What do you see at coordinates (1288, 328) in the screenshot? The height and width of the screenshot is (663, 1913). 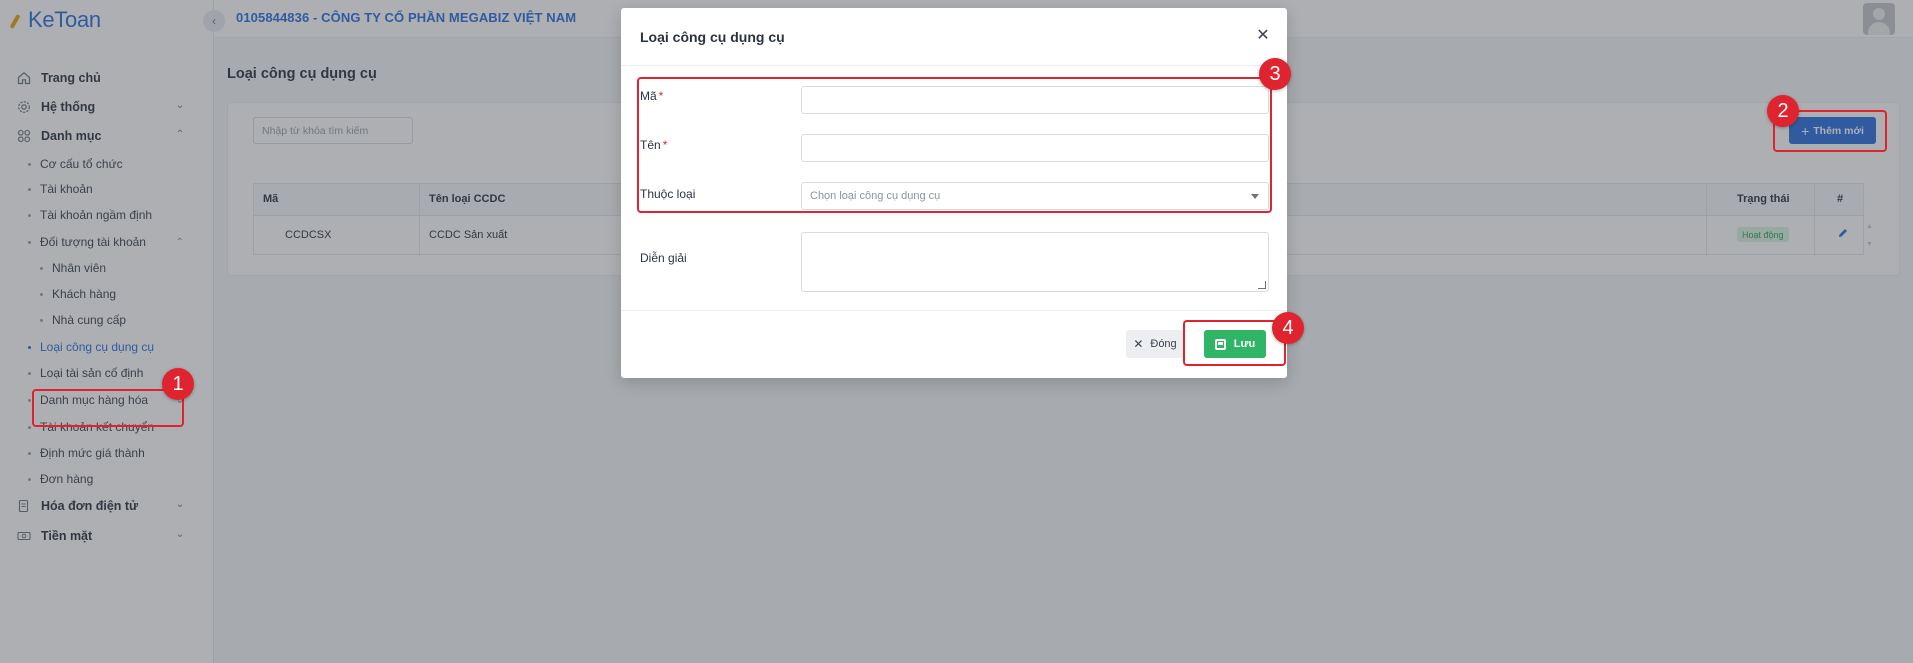 I see `annotation-badge-4: 4` at bounding box center [1288, 328].